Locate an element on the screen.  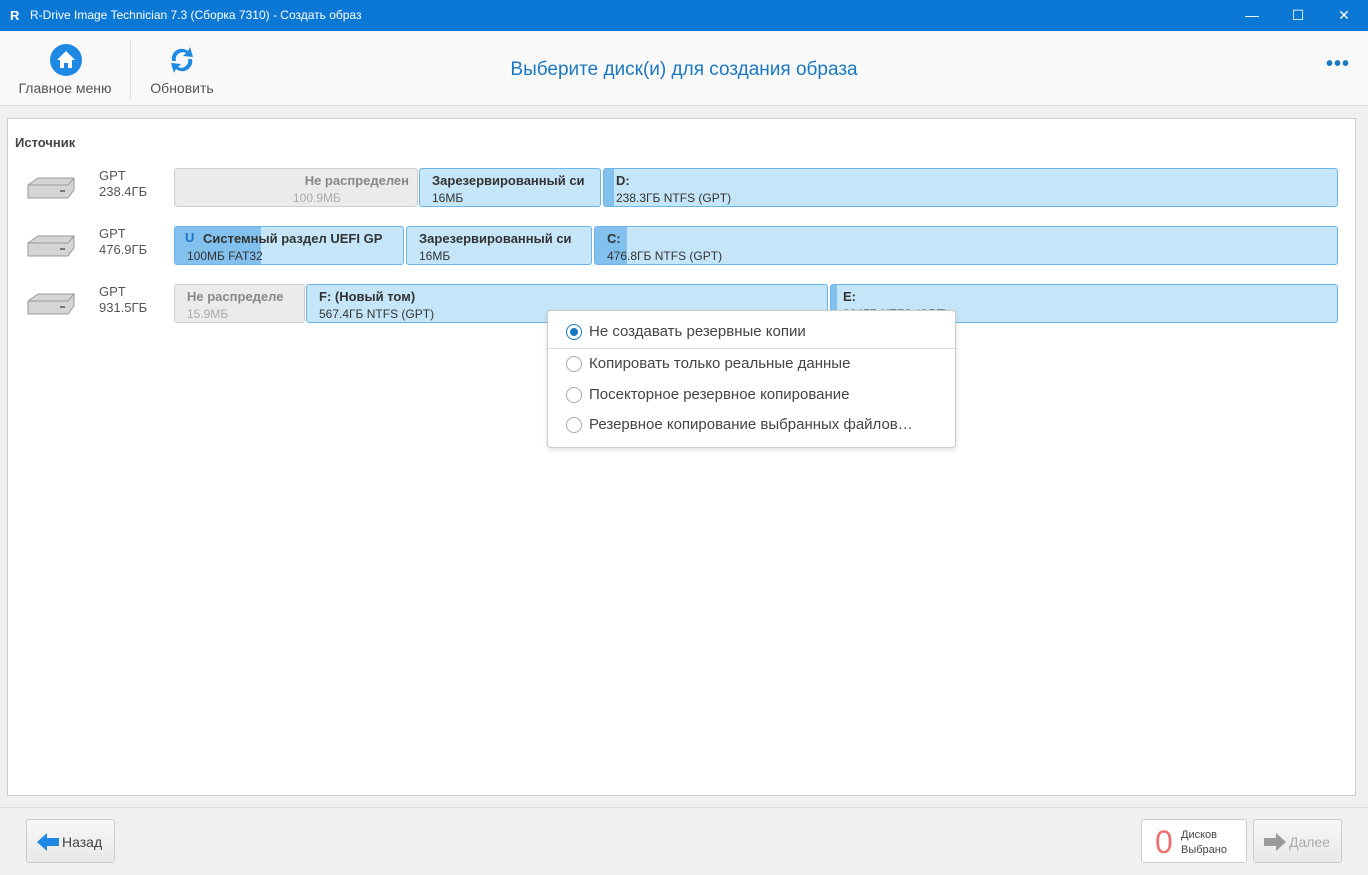
disk-info: GPT 238.4ГБ is located at coordinates (123, 184).